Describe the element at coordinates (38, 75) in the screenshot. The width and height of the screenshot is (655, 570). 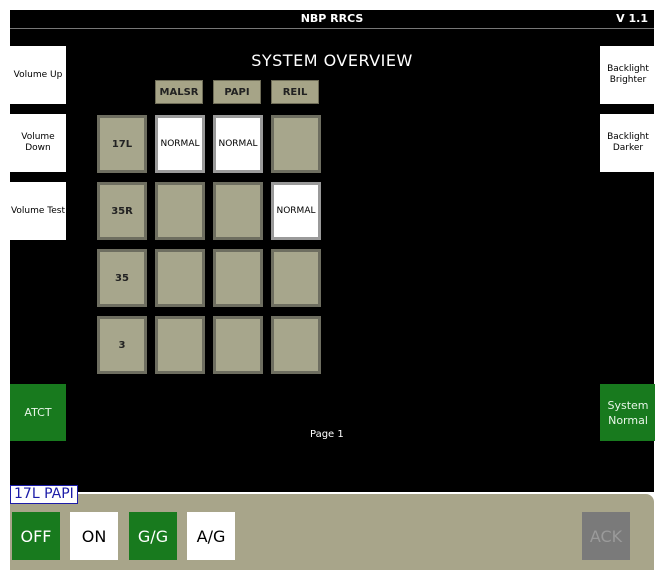
I see `volume-up-button: Volume Up` at that location.